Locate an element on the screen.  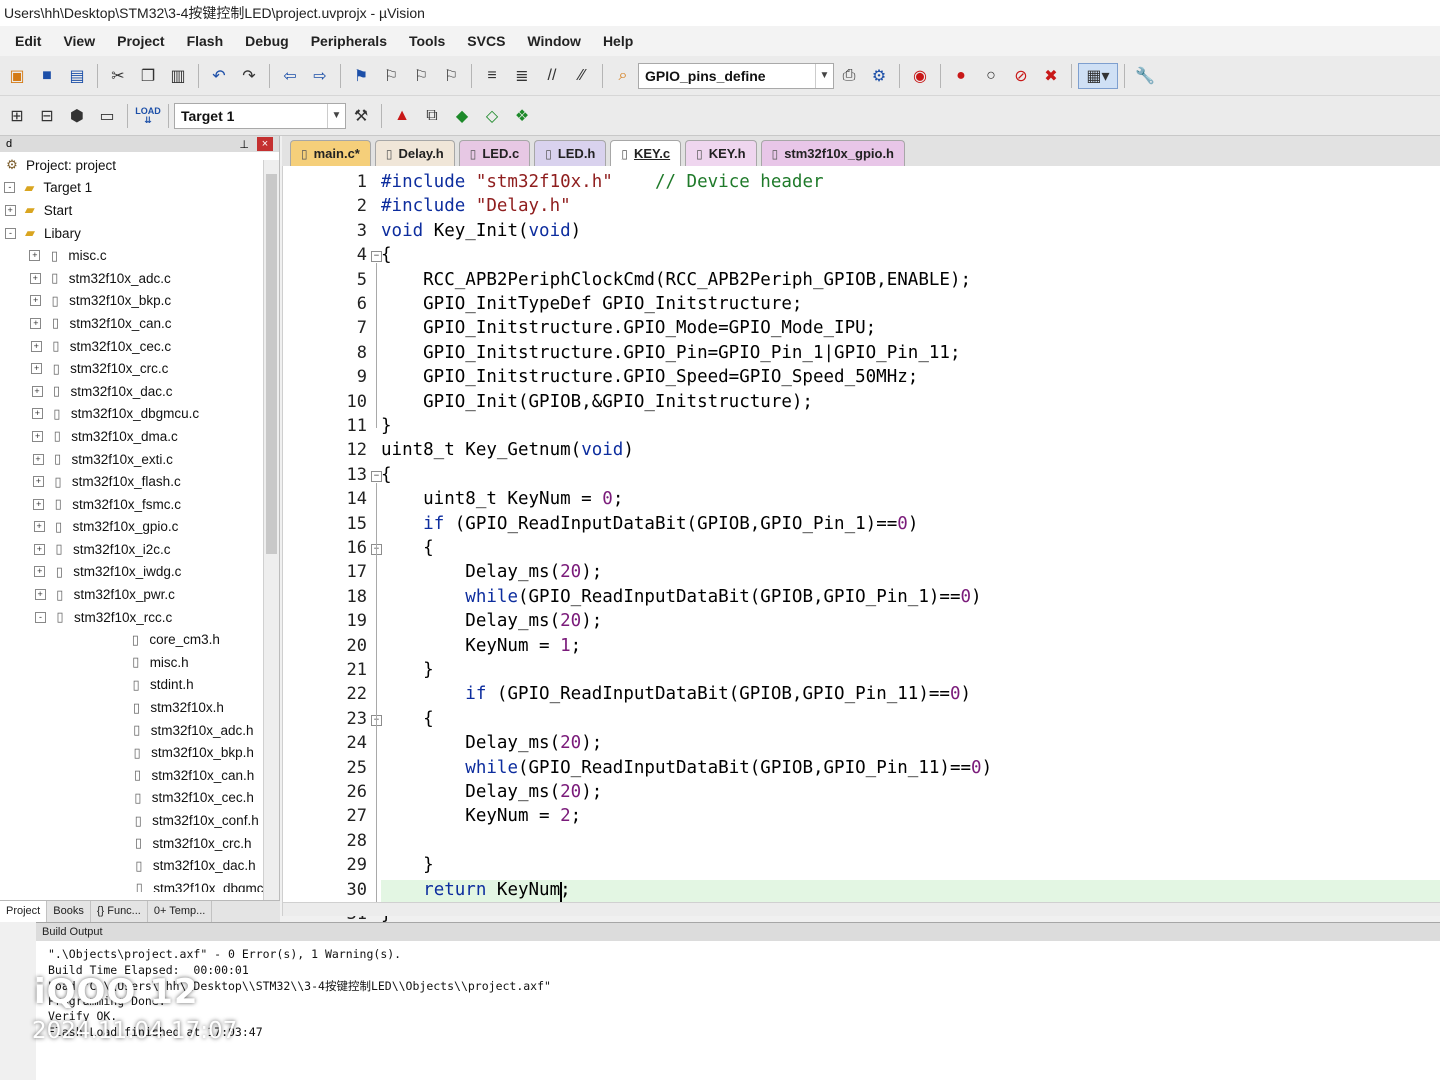
code-line: { is located at coordinates (386, 255).